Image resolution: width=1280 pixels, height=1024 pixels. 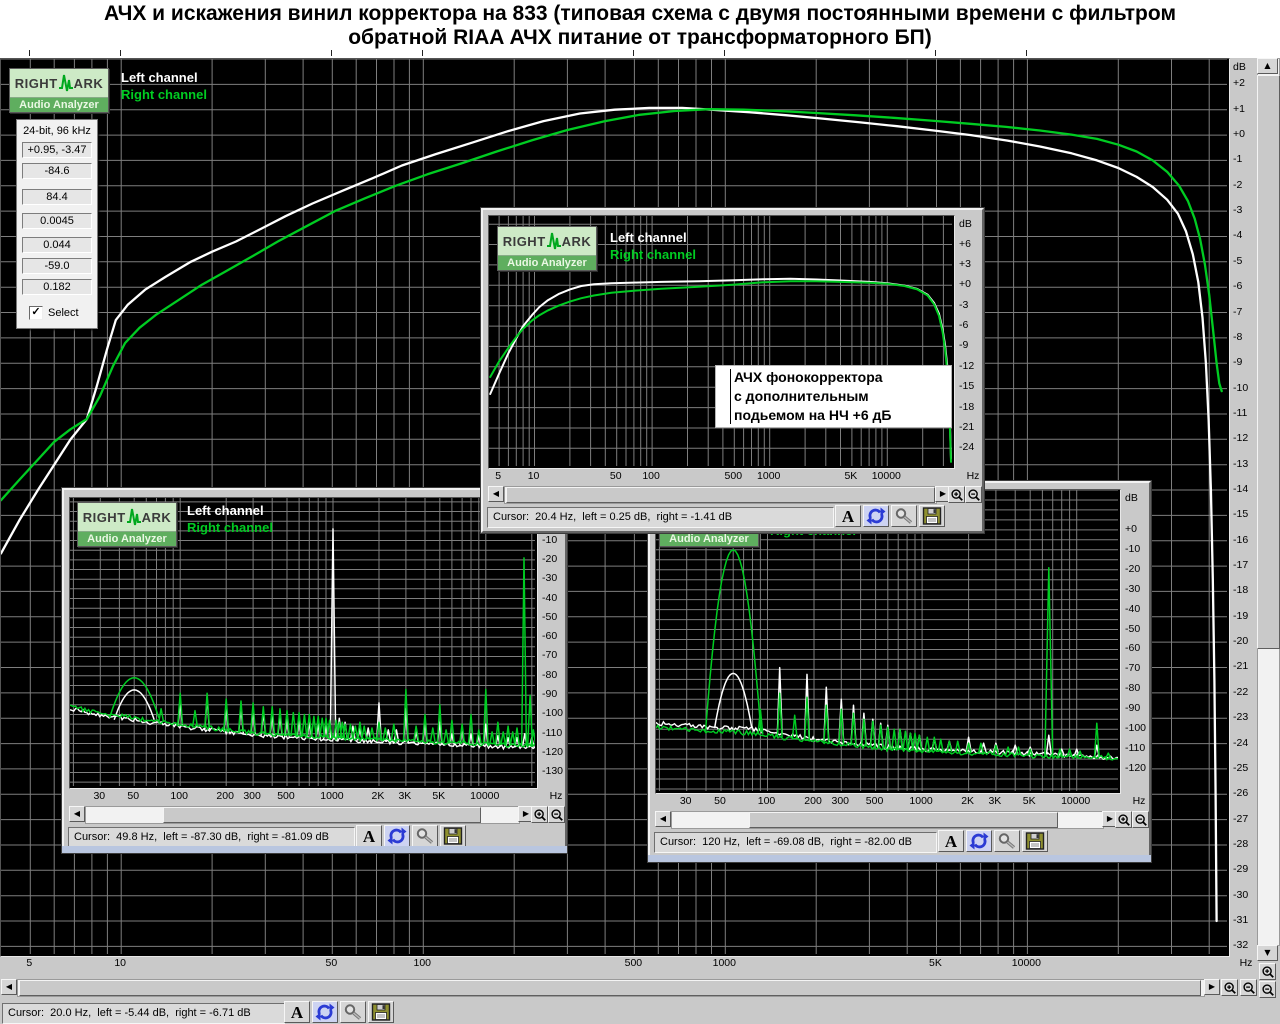 What do you see at coordinates (1268, 362) in the screenshot?
I see `main-vscrollbar-thumb` at bounding box center [1268, 362].